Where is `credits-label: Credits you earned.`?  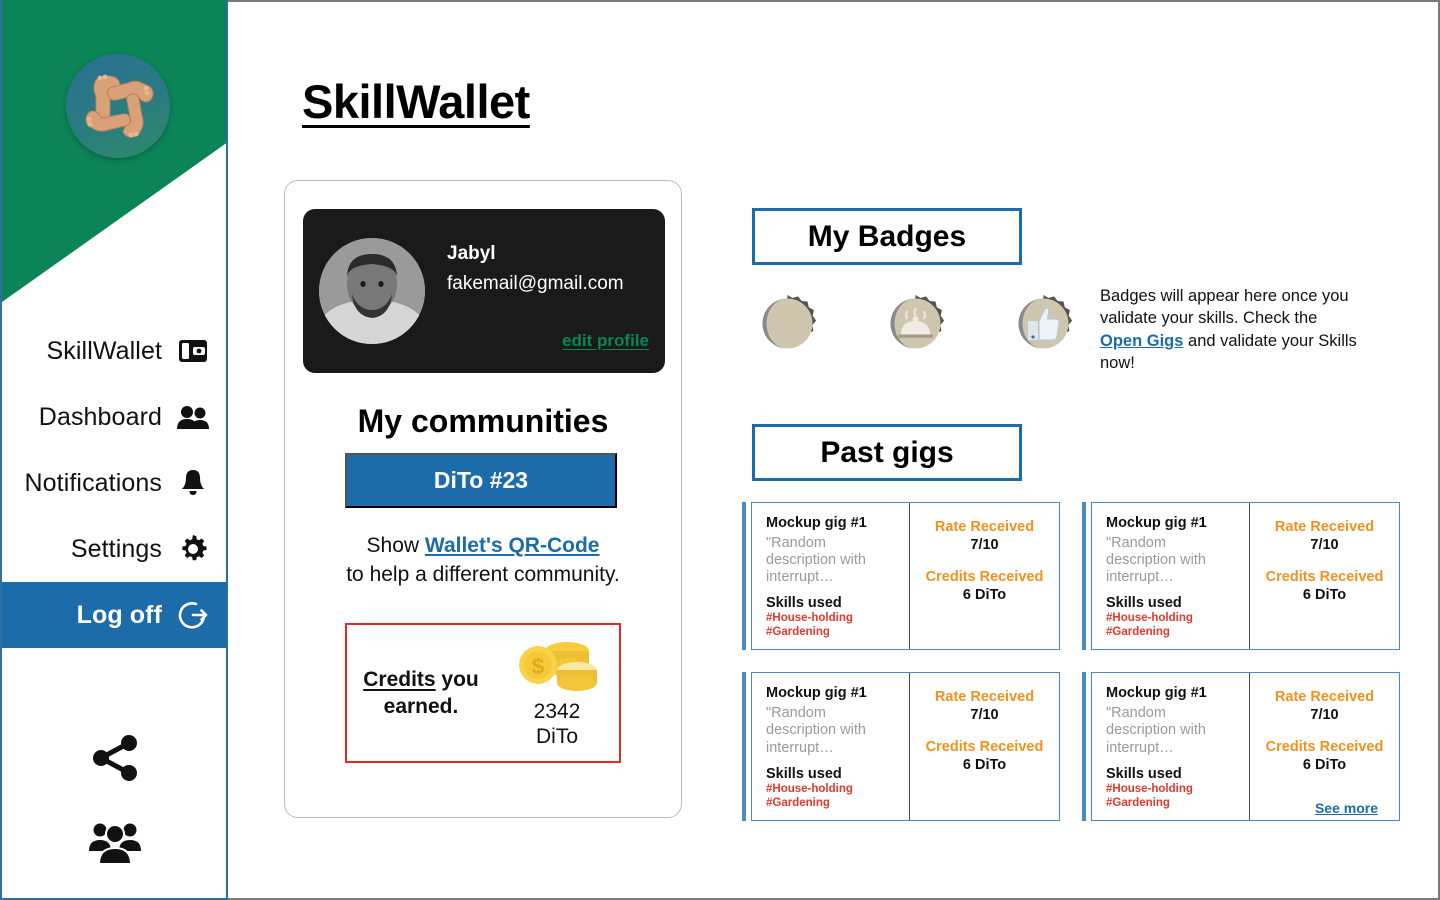
credits-label: Credits you earned. is located at coordinates (421, 693).